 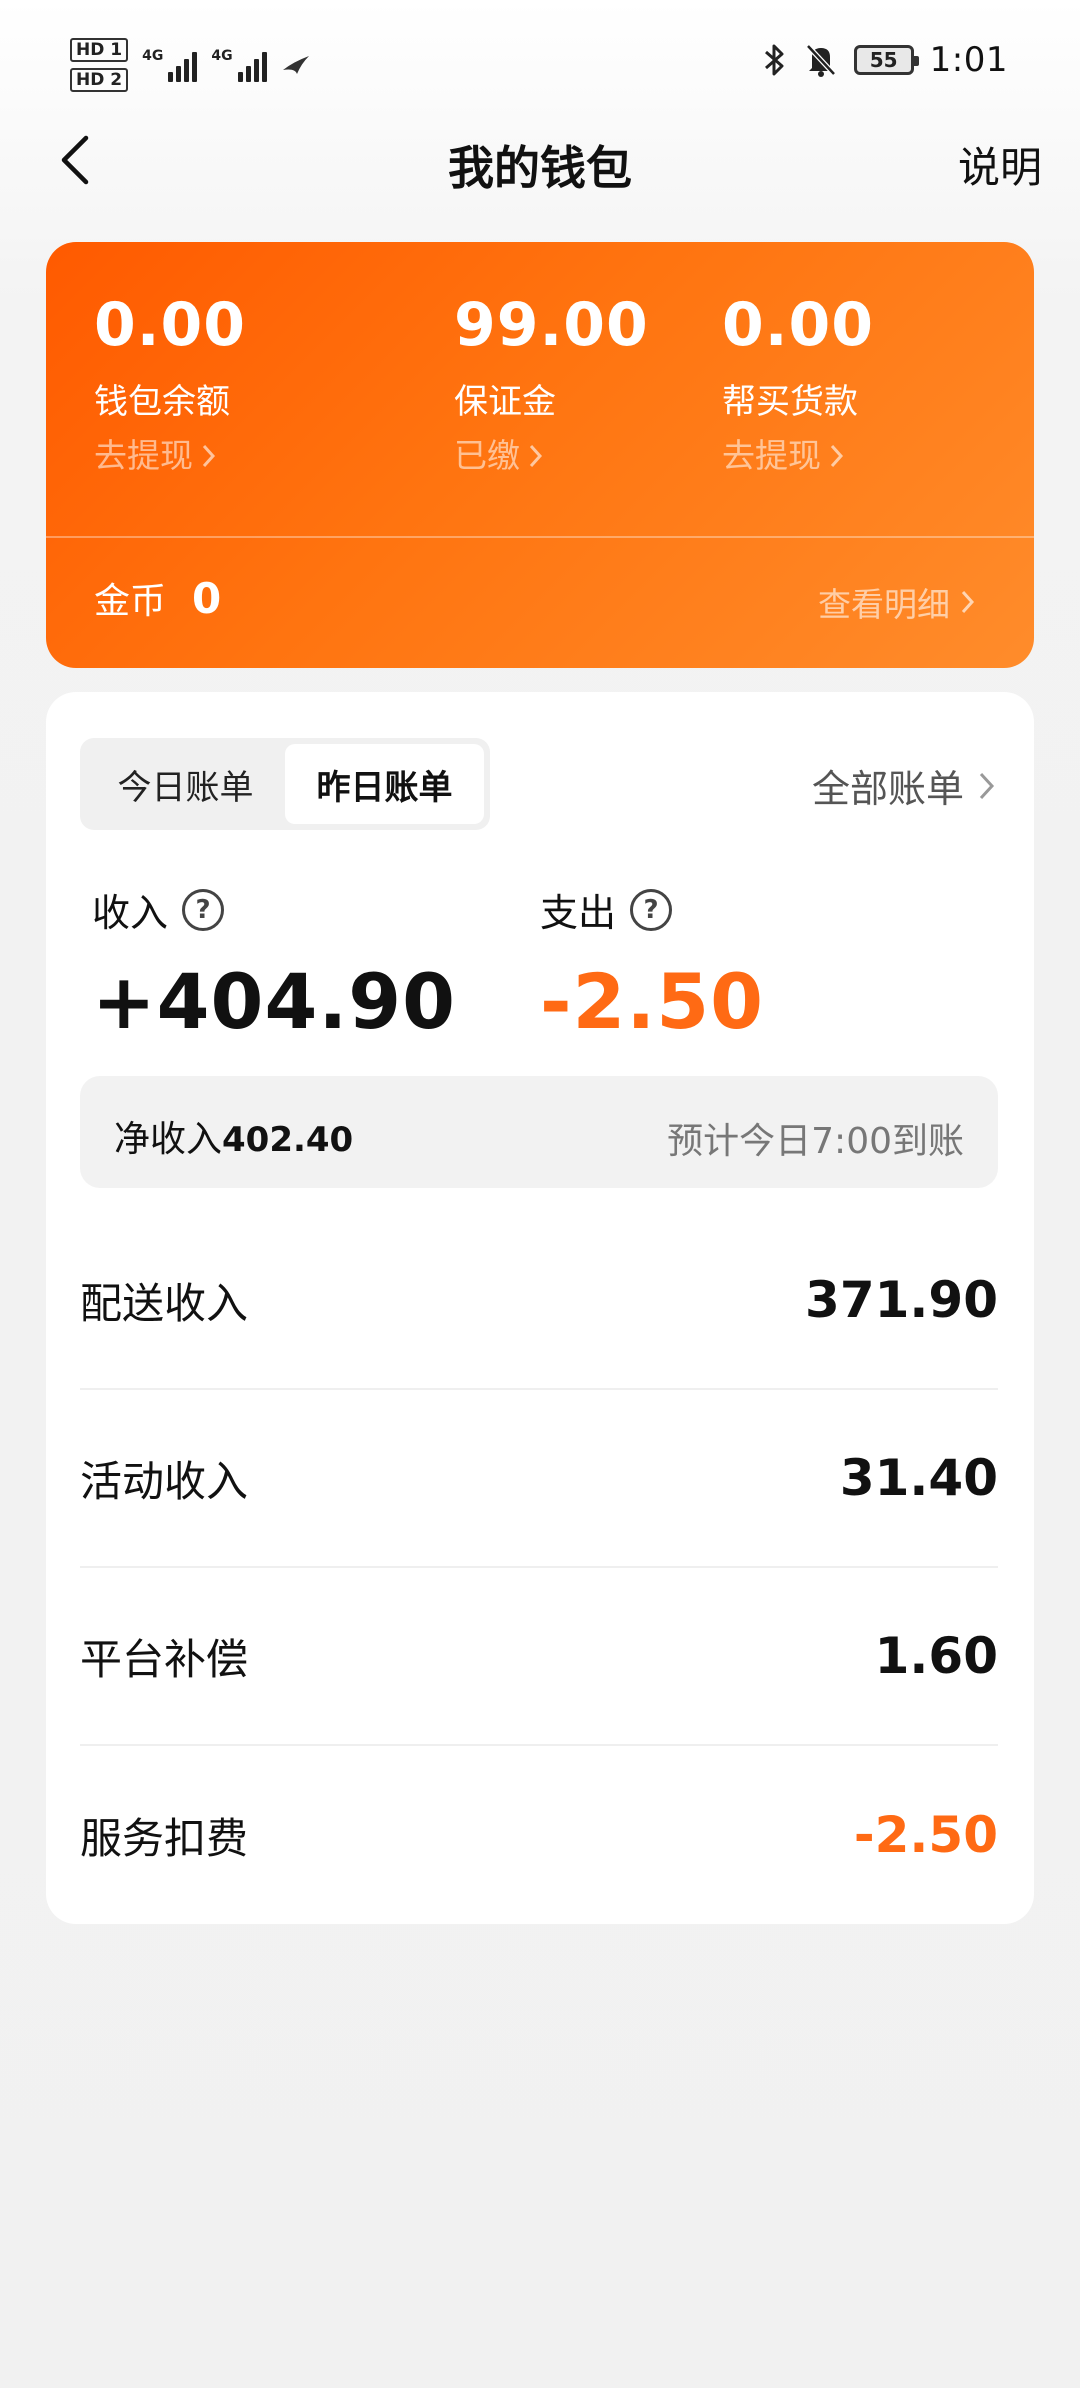 What do you see at coordinates (288, 1140) in the screenshot?
I see `net-income-value: 402.40` at bounding box center [288, 1140].